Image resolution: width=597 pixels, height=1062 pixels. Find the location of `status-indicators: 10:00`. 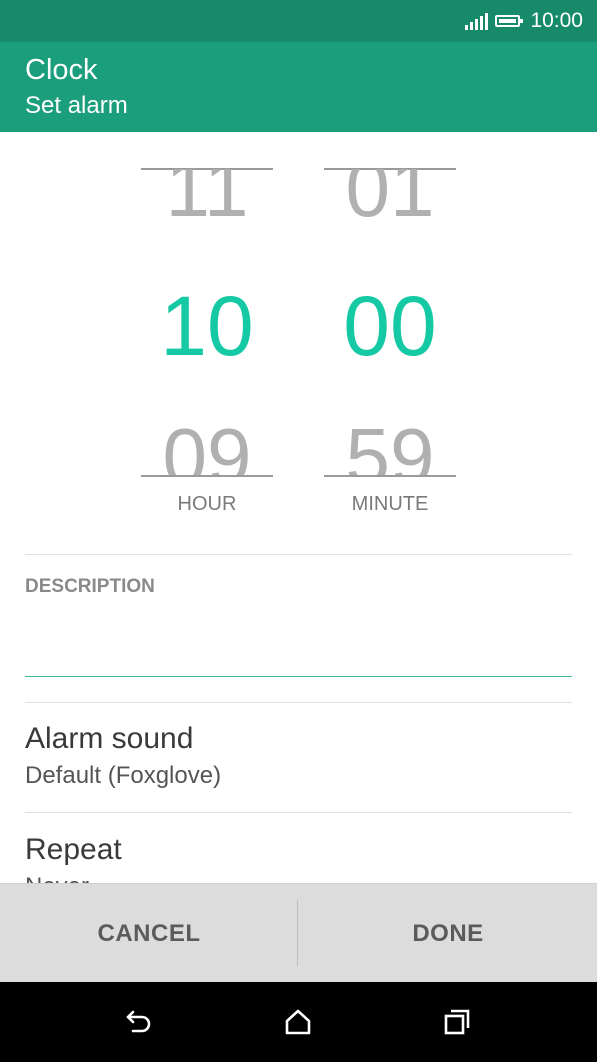

status-indicators: 10:00 is located at coordinates (524, 21).